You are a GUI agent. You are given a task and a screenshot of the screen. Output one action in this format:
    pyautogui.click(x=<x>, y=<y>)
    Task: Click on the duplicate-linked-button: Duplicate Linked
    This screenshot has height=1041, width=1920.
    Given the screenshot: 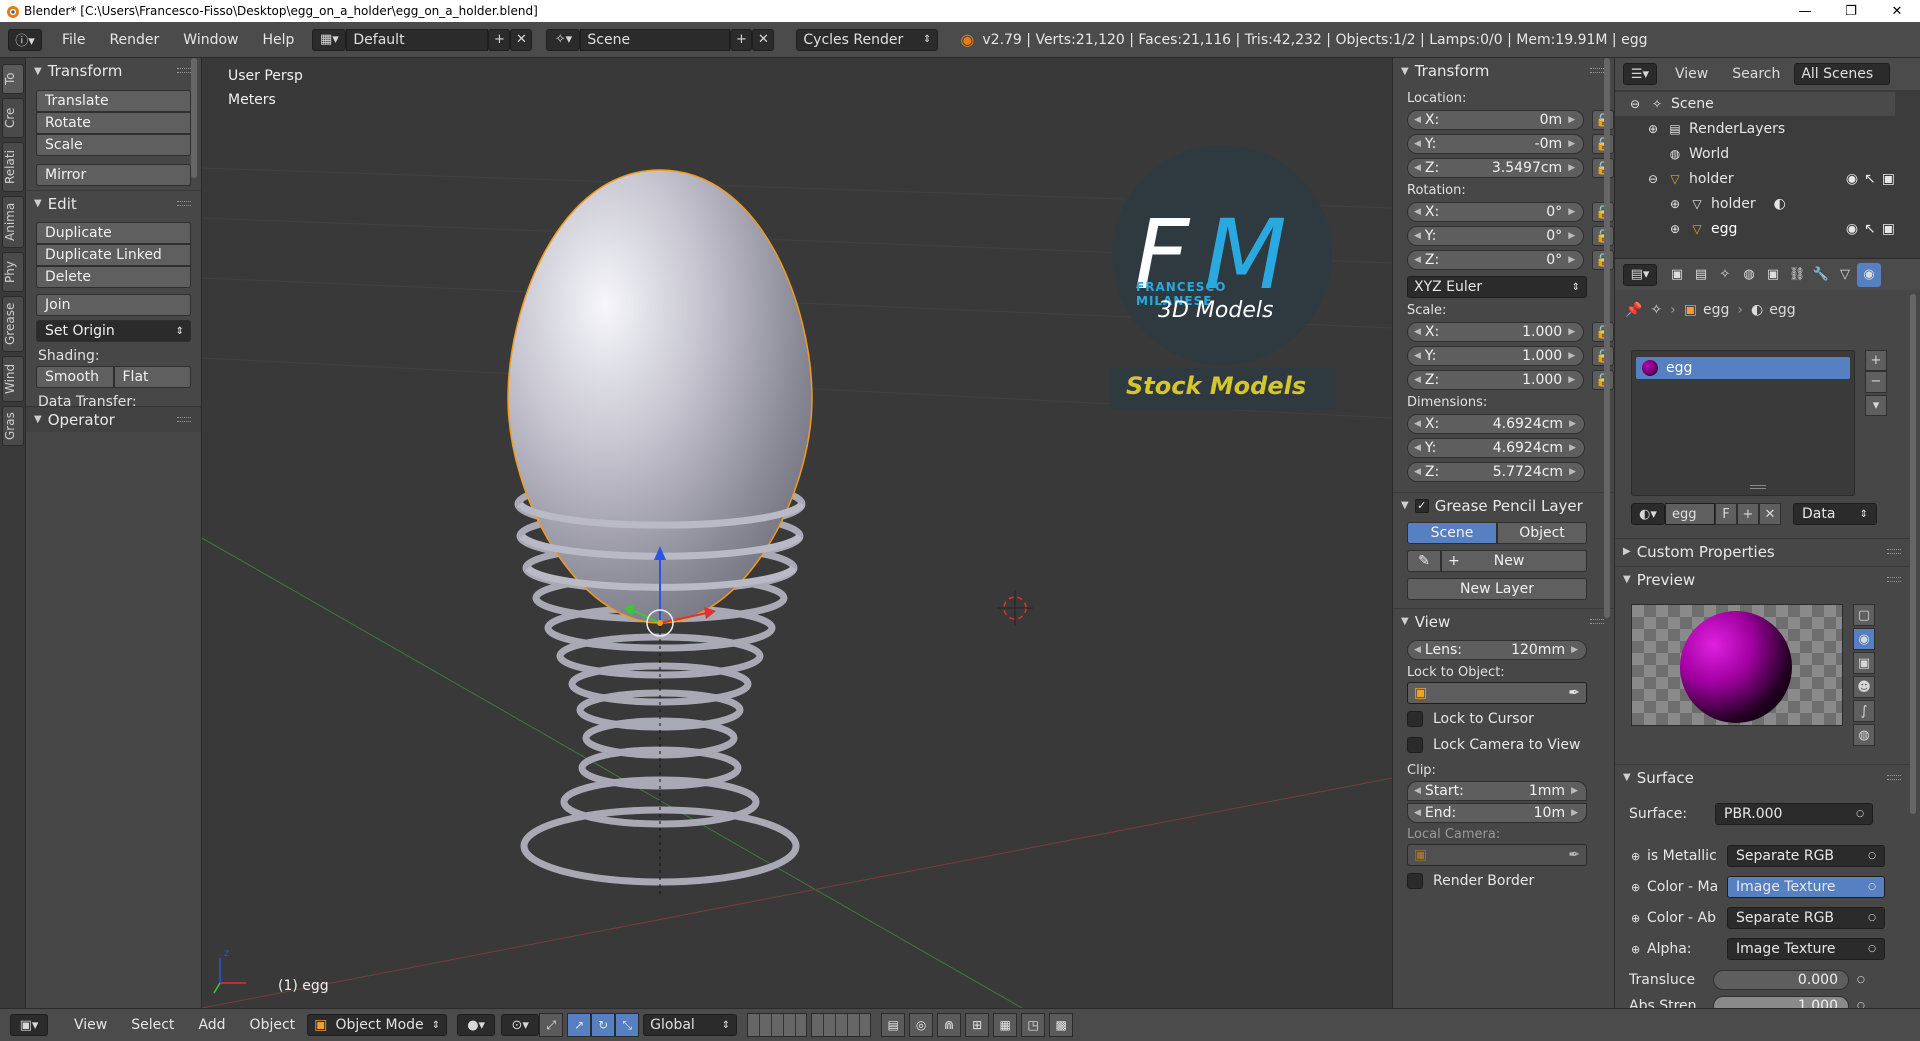 What is the action you would take?
    pyautogui.click(x=113, y=255)
    